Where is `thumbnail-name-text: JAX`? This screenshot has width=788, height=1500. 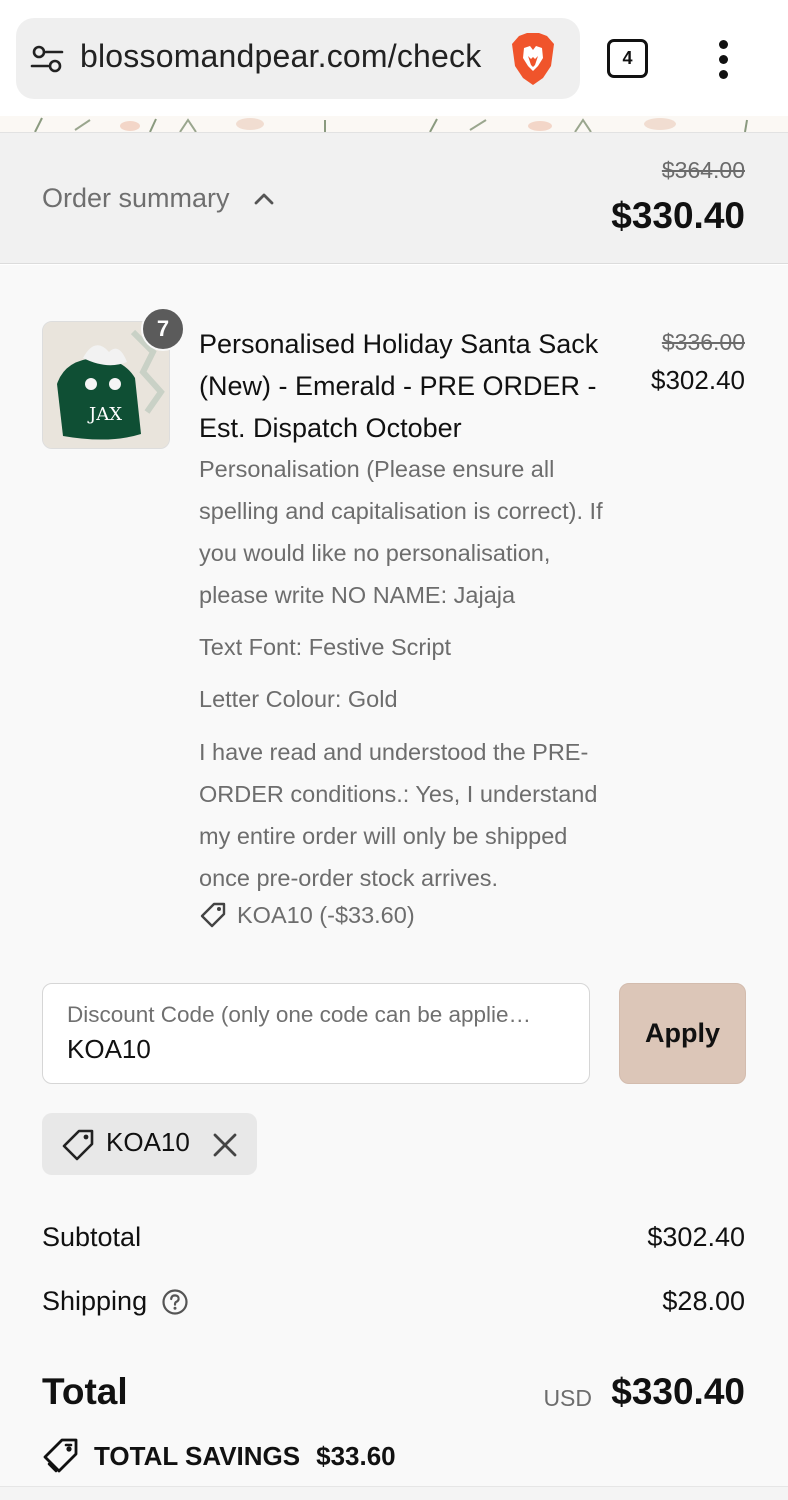
thumbnail-name-text: JAX is located at coordinates (104, 414).